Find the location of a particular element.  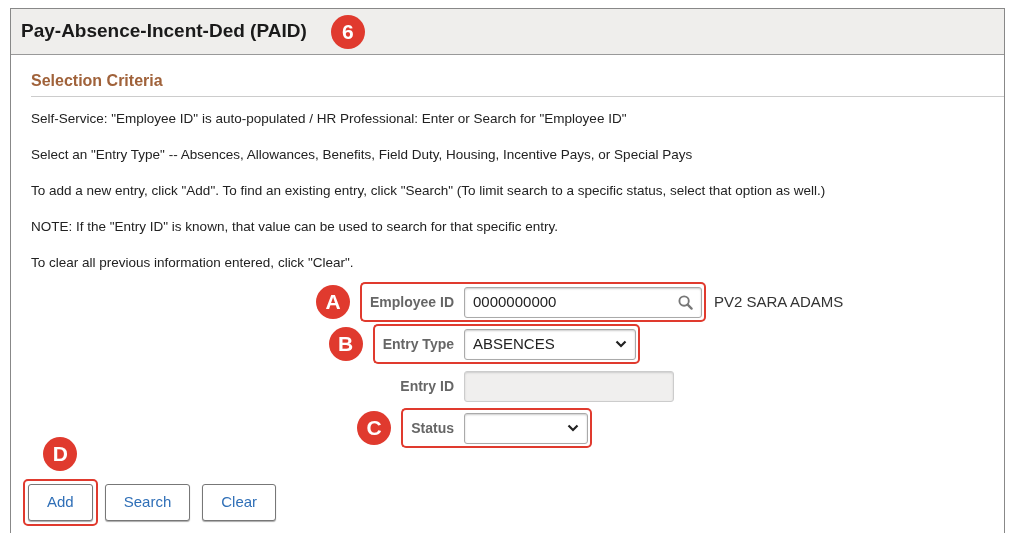

instruction-text: Self-Service: "Employee ID" is auto-populated / HR Professional: Enter or Search for "Employee ID" is located at coordinates (329, 119).